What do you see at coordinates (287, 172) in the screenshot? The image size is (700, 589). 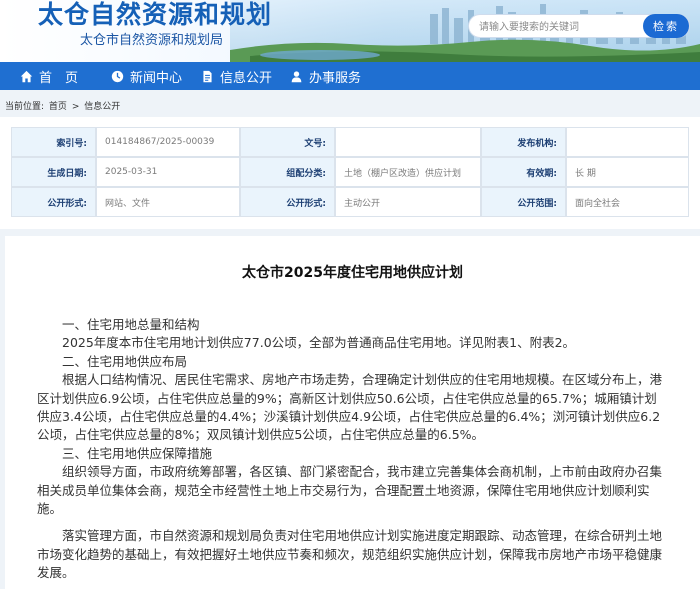 I see `meta-label: 组配分类:` at bounding box center [287, 172].